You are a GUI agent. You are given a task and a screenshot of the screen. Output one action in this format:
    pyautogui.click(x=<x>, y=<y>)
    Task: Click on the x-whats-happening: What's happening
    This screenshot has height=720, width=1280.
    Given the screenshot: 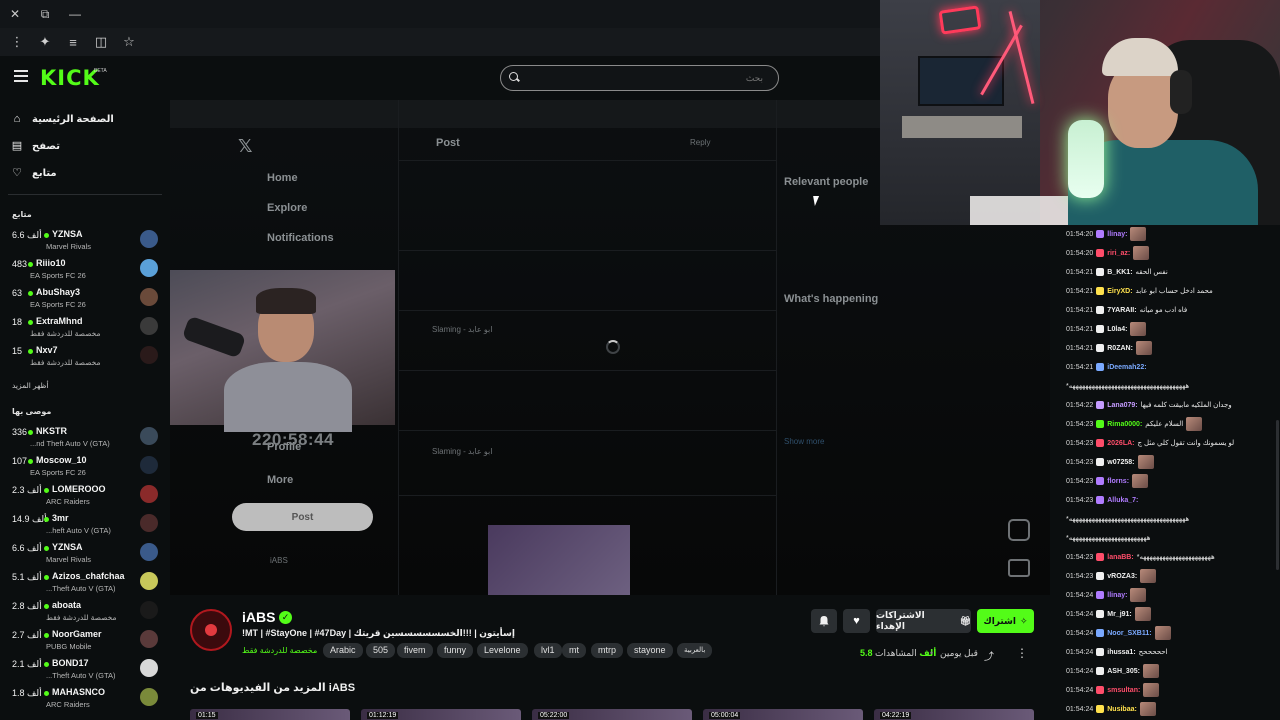 What is the action you would take?
    pyautogui.click(x=831, y=299)
    